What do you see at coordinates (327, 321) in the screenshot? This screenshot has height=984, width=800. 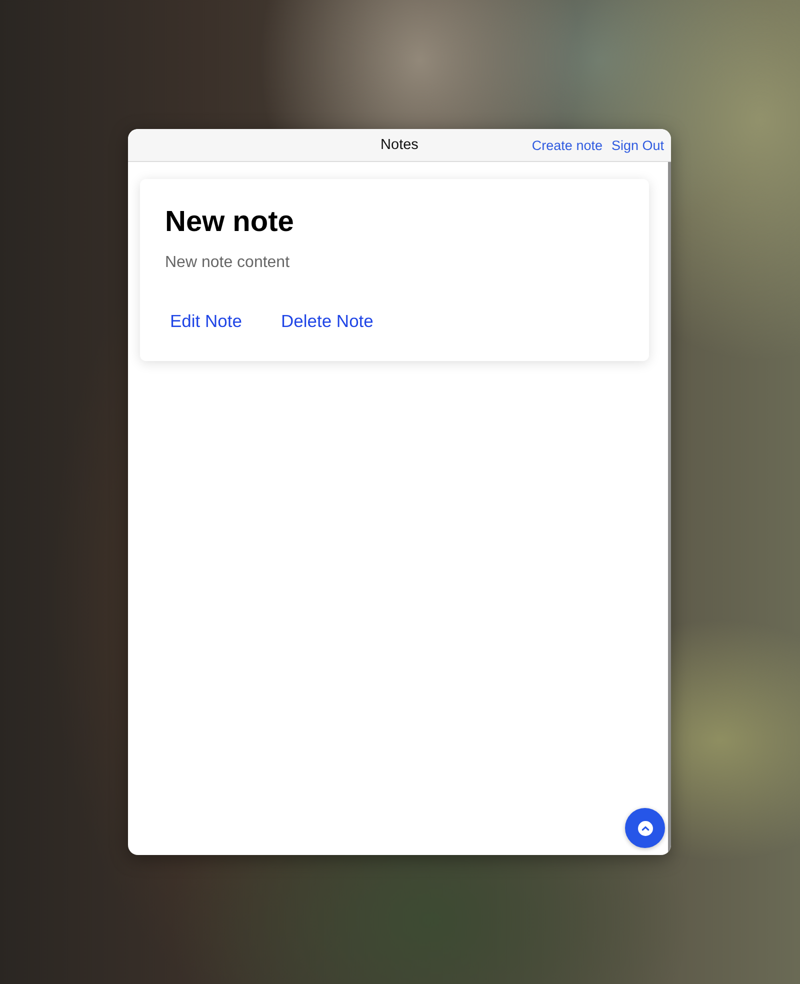 I see `note-action-button: Delete Note` at bounding box center [327, 321].